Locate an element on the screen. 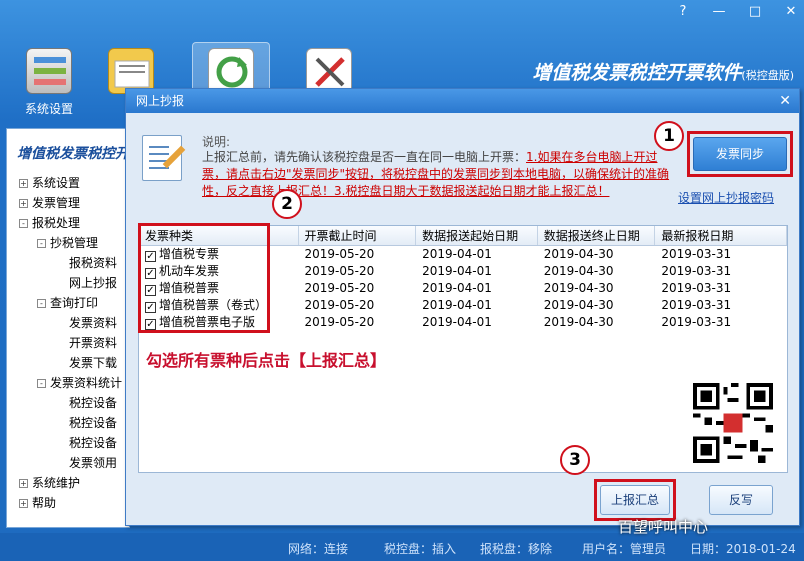 The width and height of the screenshot is (804, 561). annotation-instruction: 勾选所有票种后点击【上报汇总】 is located at coordinates (266, 360).